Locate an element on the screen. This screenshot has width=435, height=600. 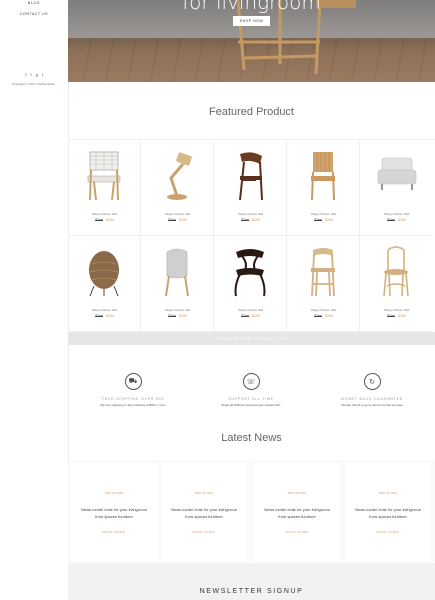
feature-title: MONEY BACK GUARANTEE is located at coordinates (372, 399).